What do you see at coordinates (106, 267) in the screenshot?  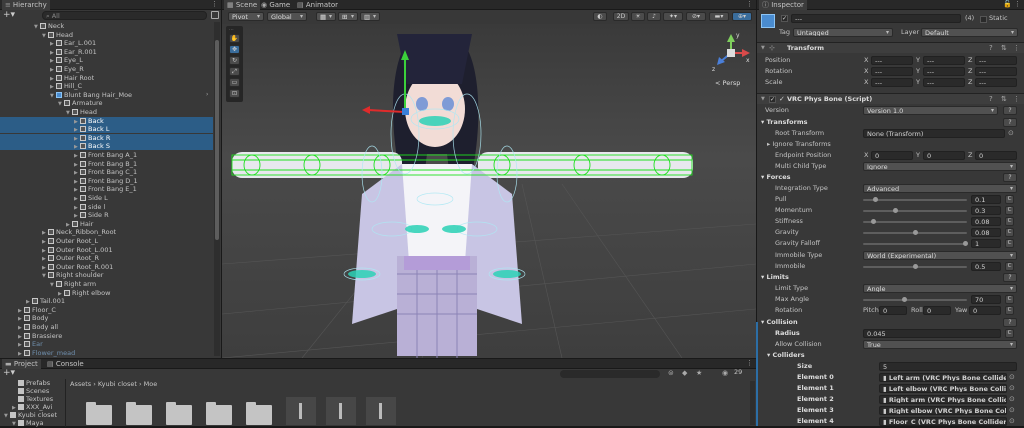 I see `hierarchy-item: ▶ Outer Root_R.001` at bounding box center [106, 267].